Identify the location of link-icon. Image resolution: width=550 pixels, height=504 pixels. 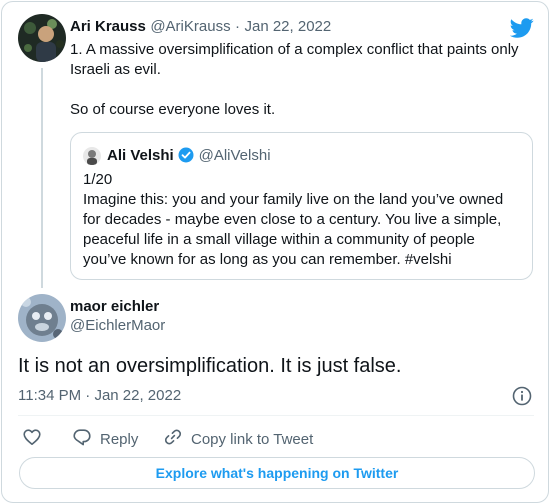
(173, 439).